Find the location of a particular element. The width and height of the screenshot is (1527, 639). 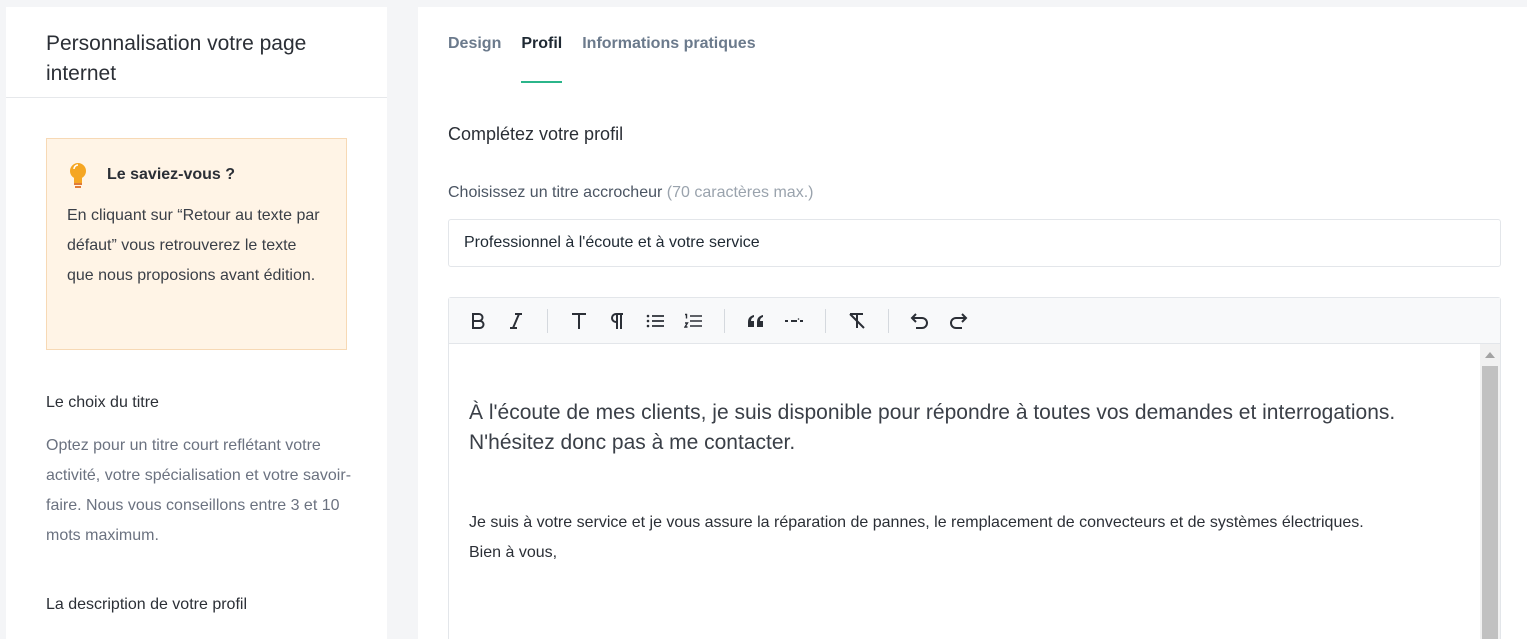

clear-format-icon is located at coordinates (857, 320).